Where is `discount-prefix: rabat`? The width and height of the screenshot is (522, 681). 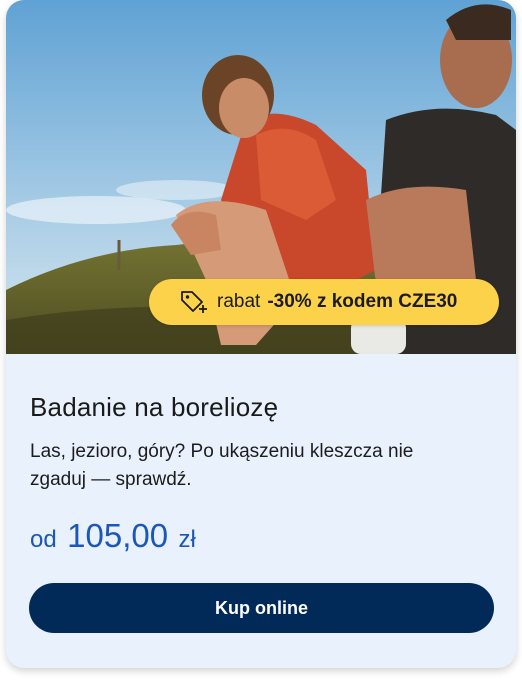
discount-prefix: rabat is located at coordinates (239, 301).